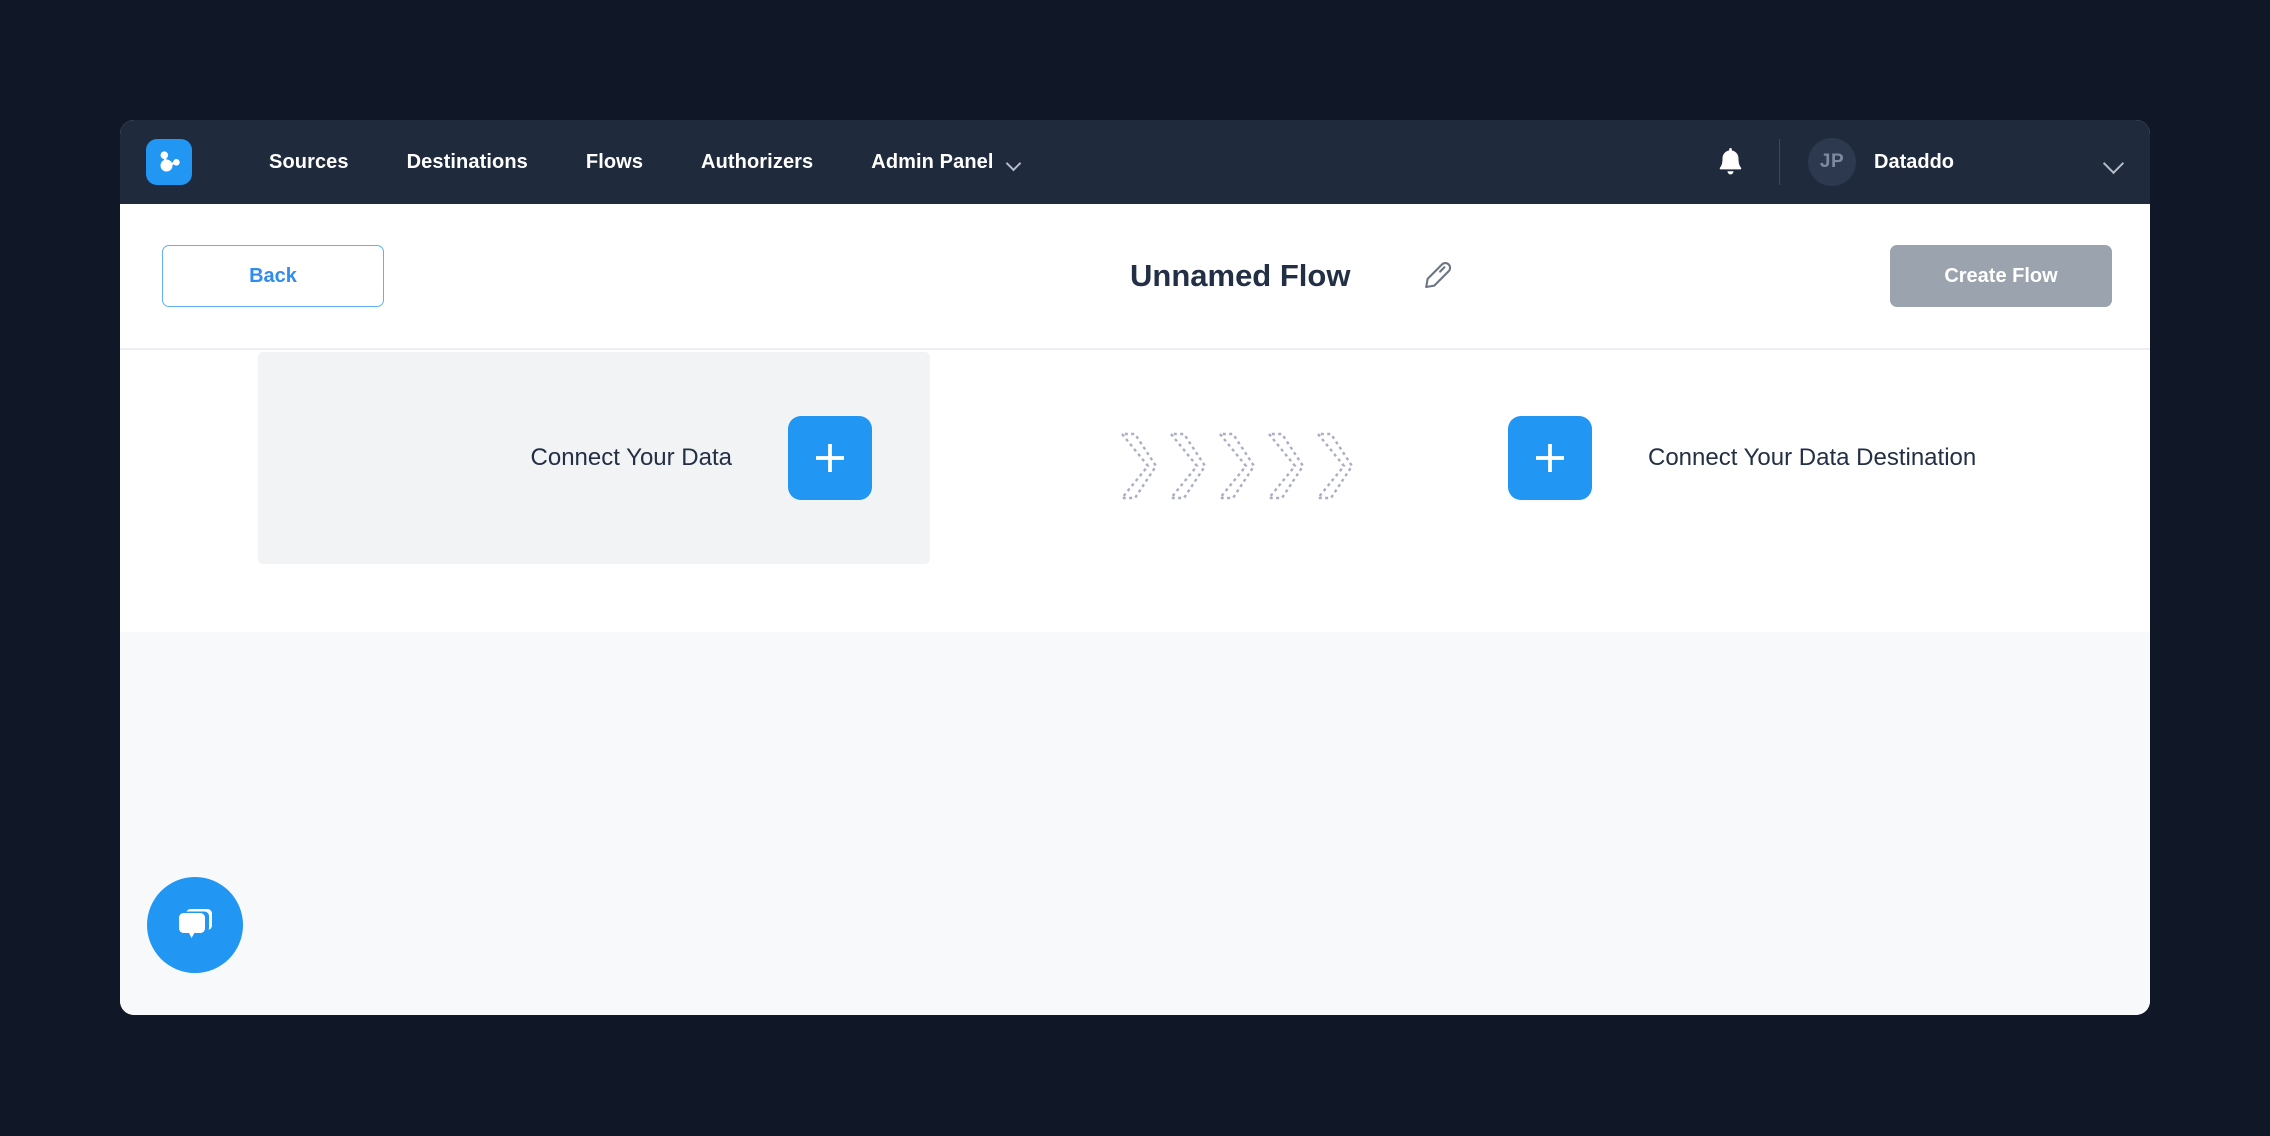  I want to click on nav-item-label: Flows, so click(614, 161).